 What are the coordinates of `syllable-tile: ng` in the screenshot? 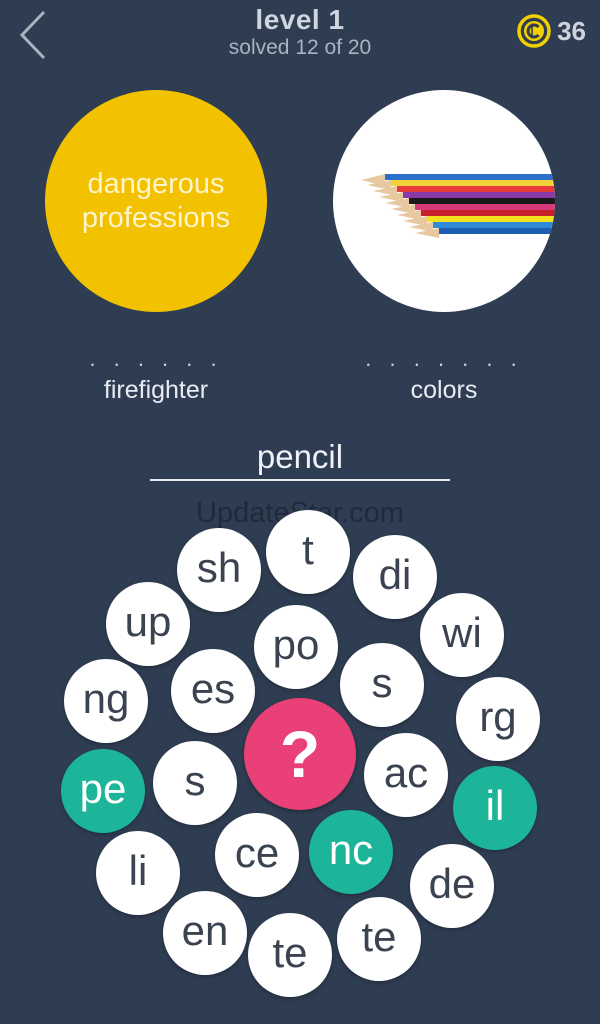 It's located at (106, 701).